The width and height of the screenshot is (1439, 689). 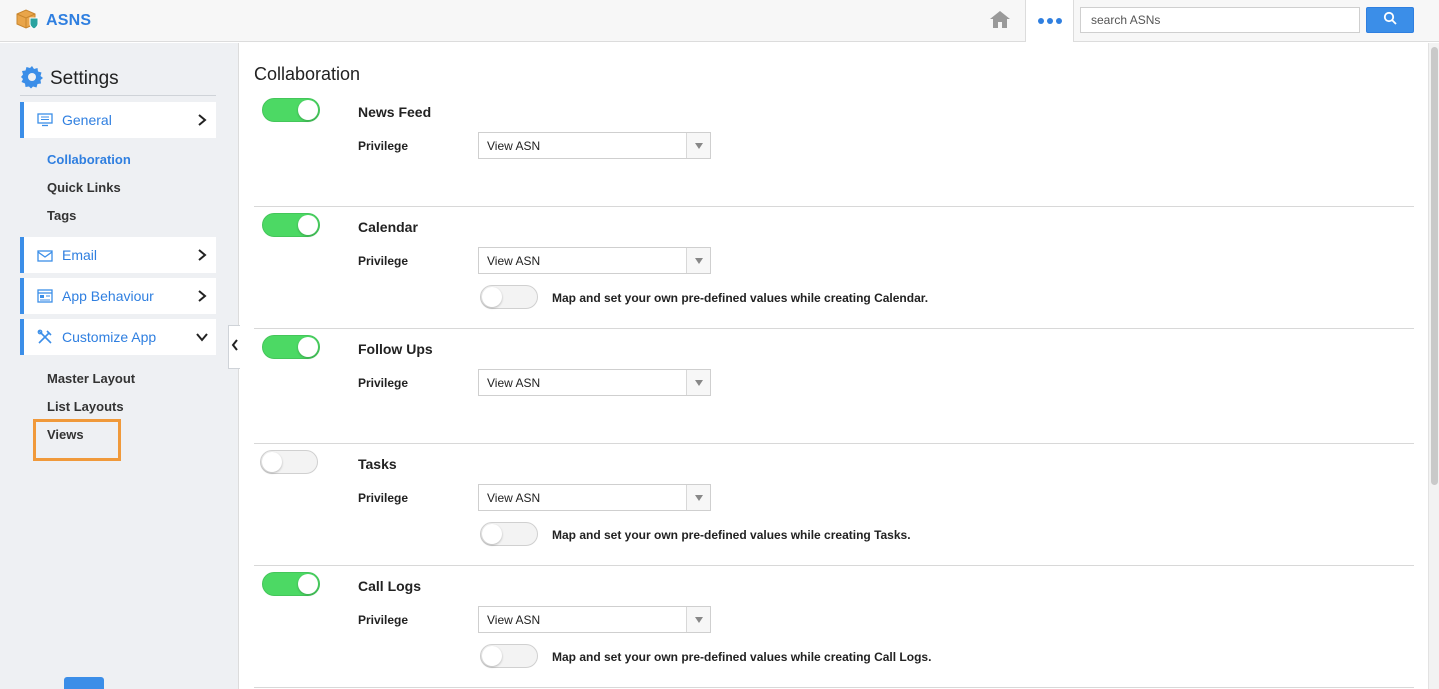 I want to click on envelope-icon, so click(x=45, y=255).